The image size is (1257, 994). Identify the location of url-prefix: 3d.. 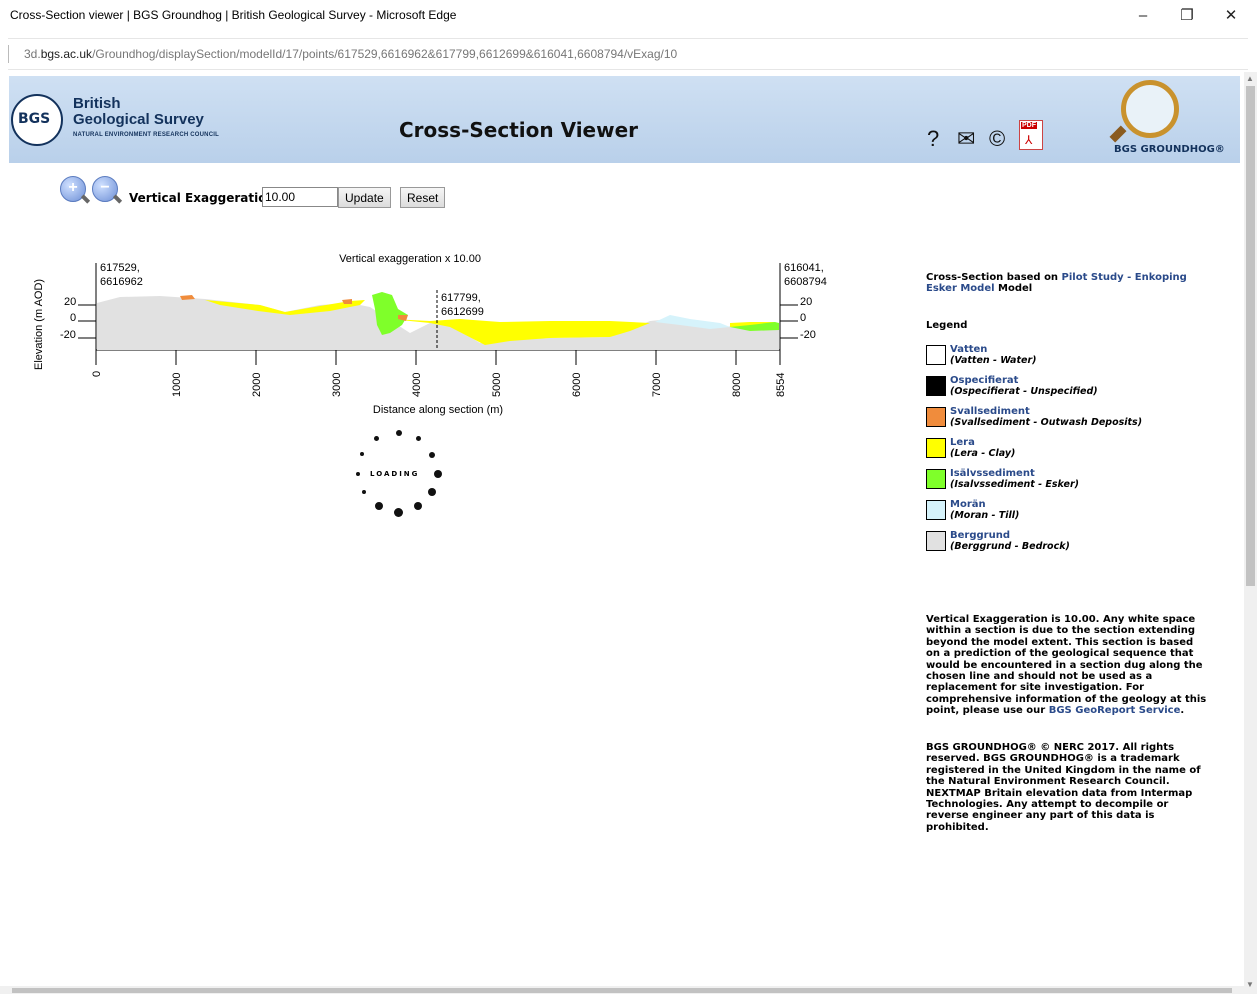
(32, 54).